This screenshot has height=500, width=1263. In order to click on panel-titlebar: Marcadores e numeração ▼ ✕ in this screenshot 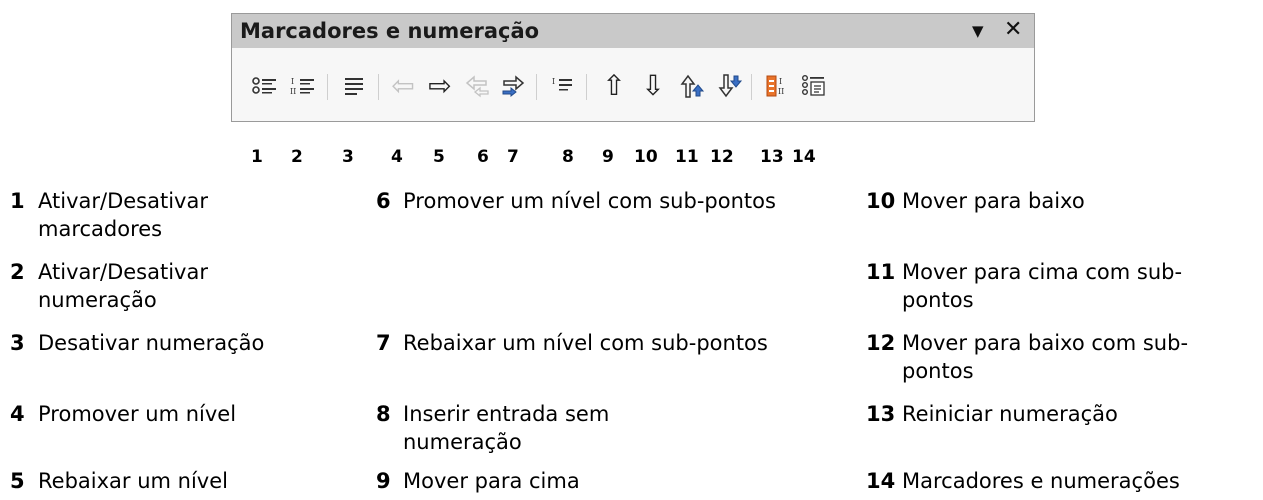, I will do `click(633, 31)`.